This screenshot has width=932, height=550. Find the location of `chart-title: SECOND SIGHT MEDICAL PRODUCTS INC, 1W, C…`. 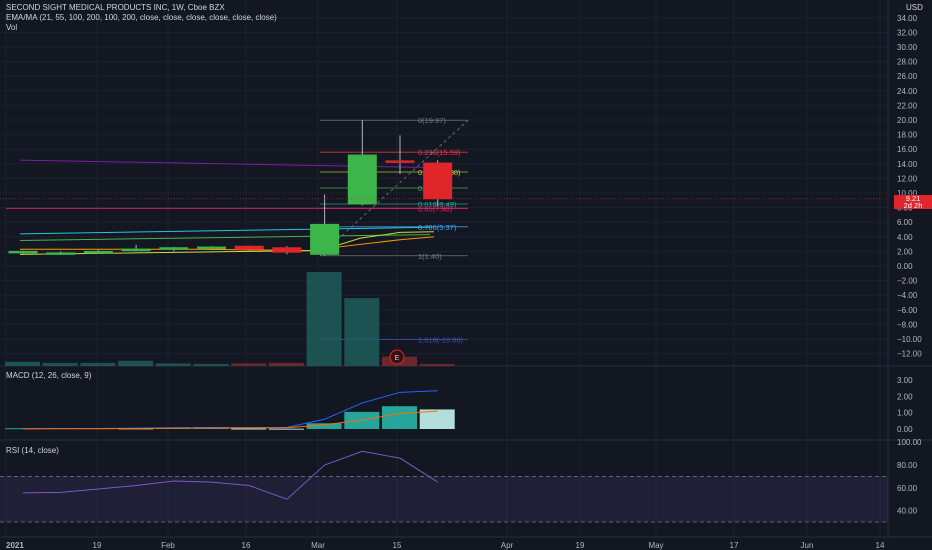

chart-title: SECOND SIGHT MEDICAL PRODUCTS INC, 1W, C… is located at coordinates (115, 8).